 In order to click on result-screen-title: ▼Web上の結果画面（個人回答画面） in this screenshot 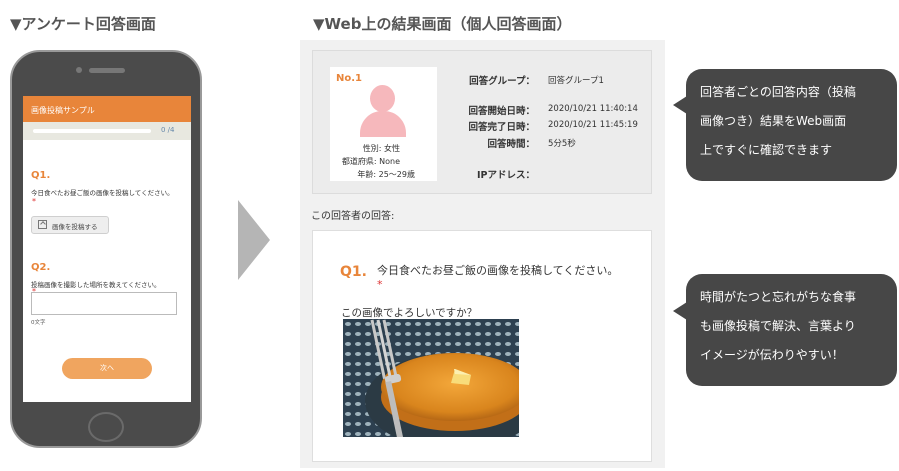, I will do `click(442, 24)`.